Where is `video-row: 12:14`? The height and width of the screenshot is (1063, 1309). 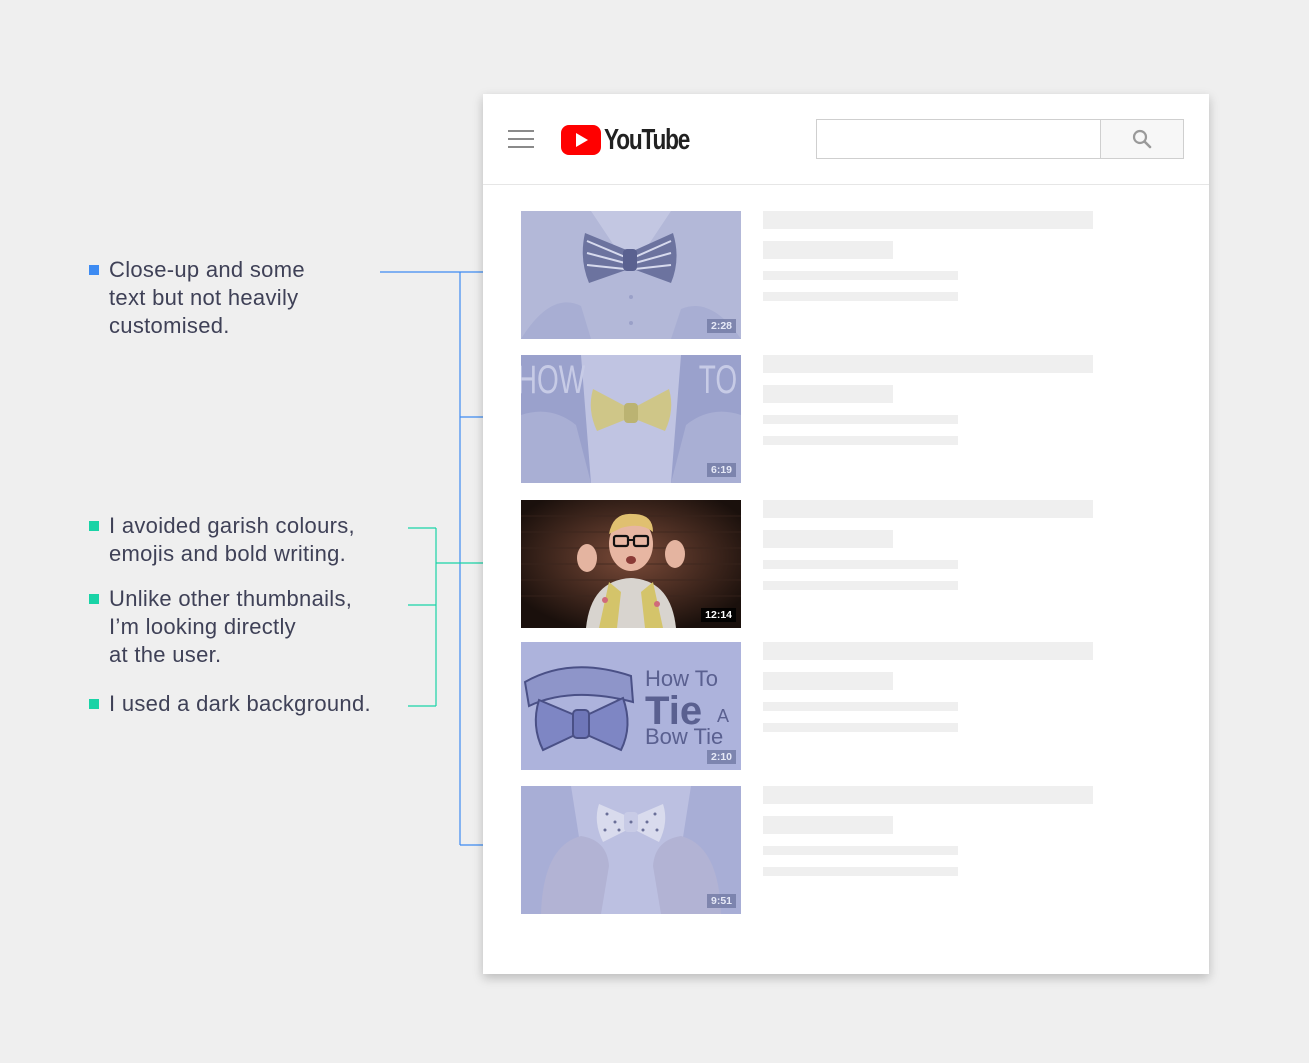
video-row: 12:14 is located at coordinates (851, 564).